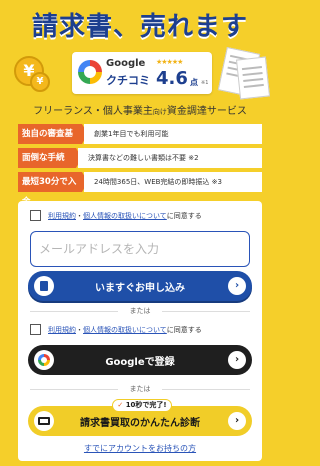 The width and height of the screenshot is (320, 466). Describe the element at coordinates (159, 112) in the screenshot. I see `subtitle-small: 向け` at that location.